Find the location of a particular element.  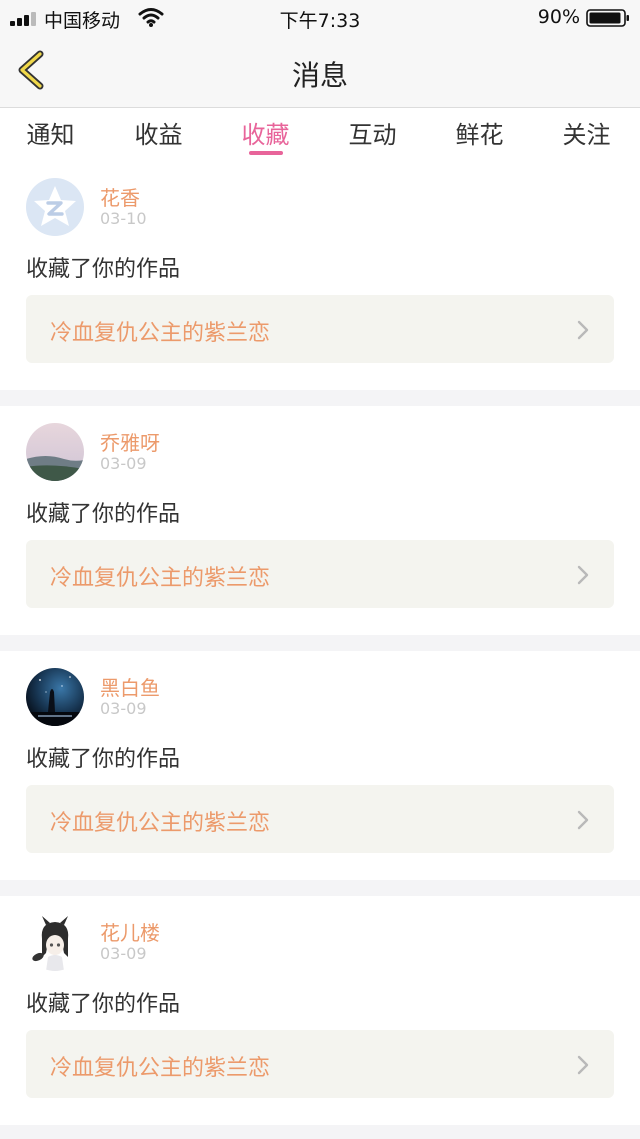

anime-girl-avatar is located at coordinates (55, 942).